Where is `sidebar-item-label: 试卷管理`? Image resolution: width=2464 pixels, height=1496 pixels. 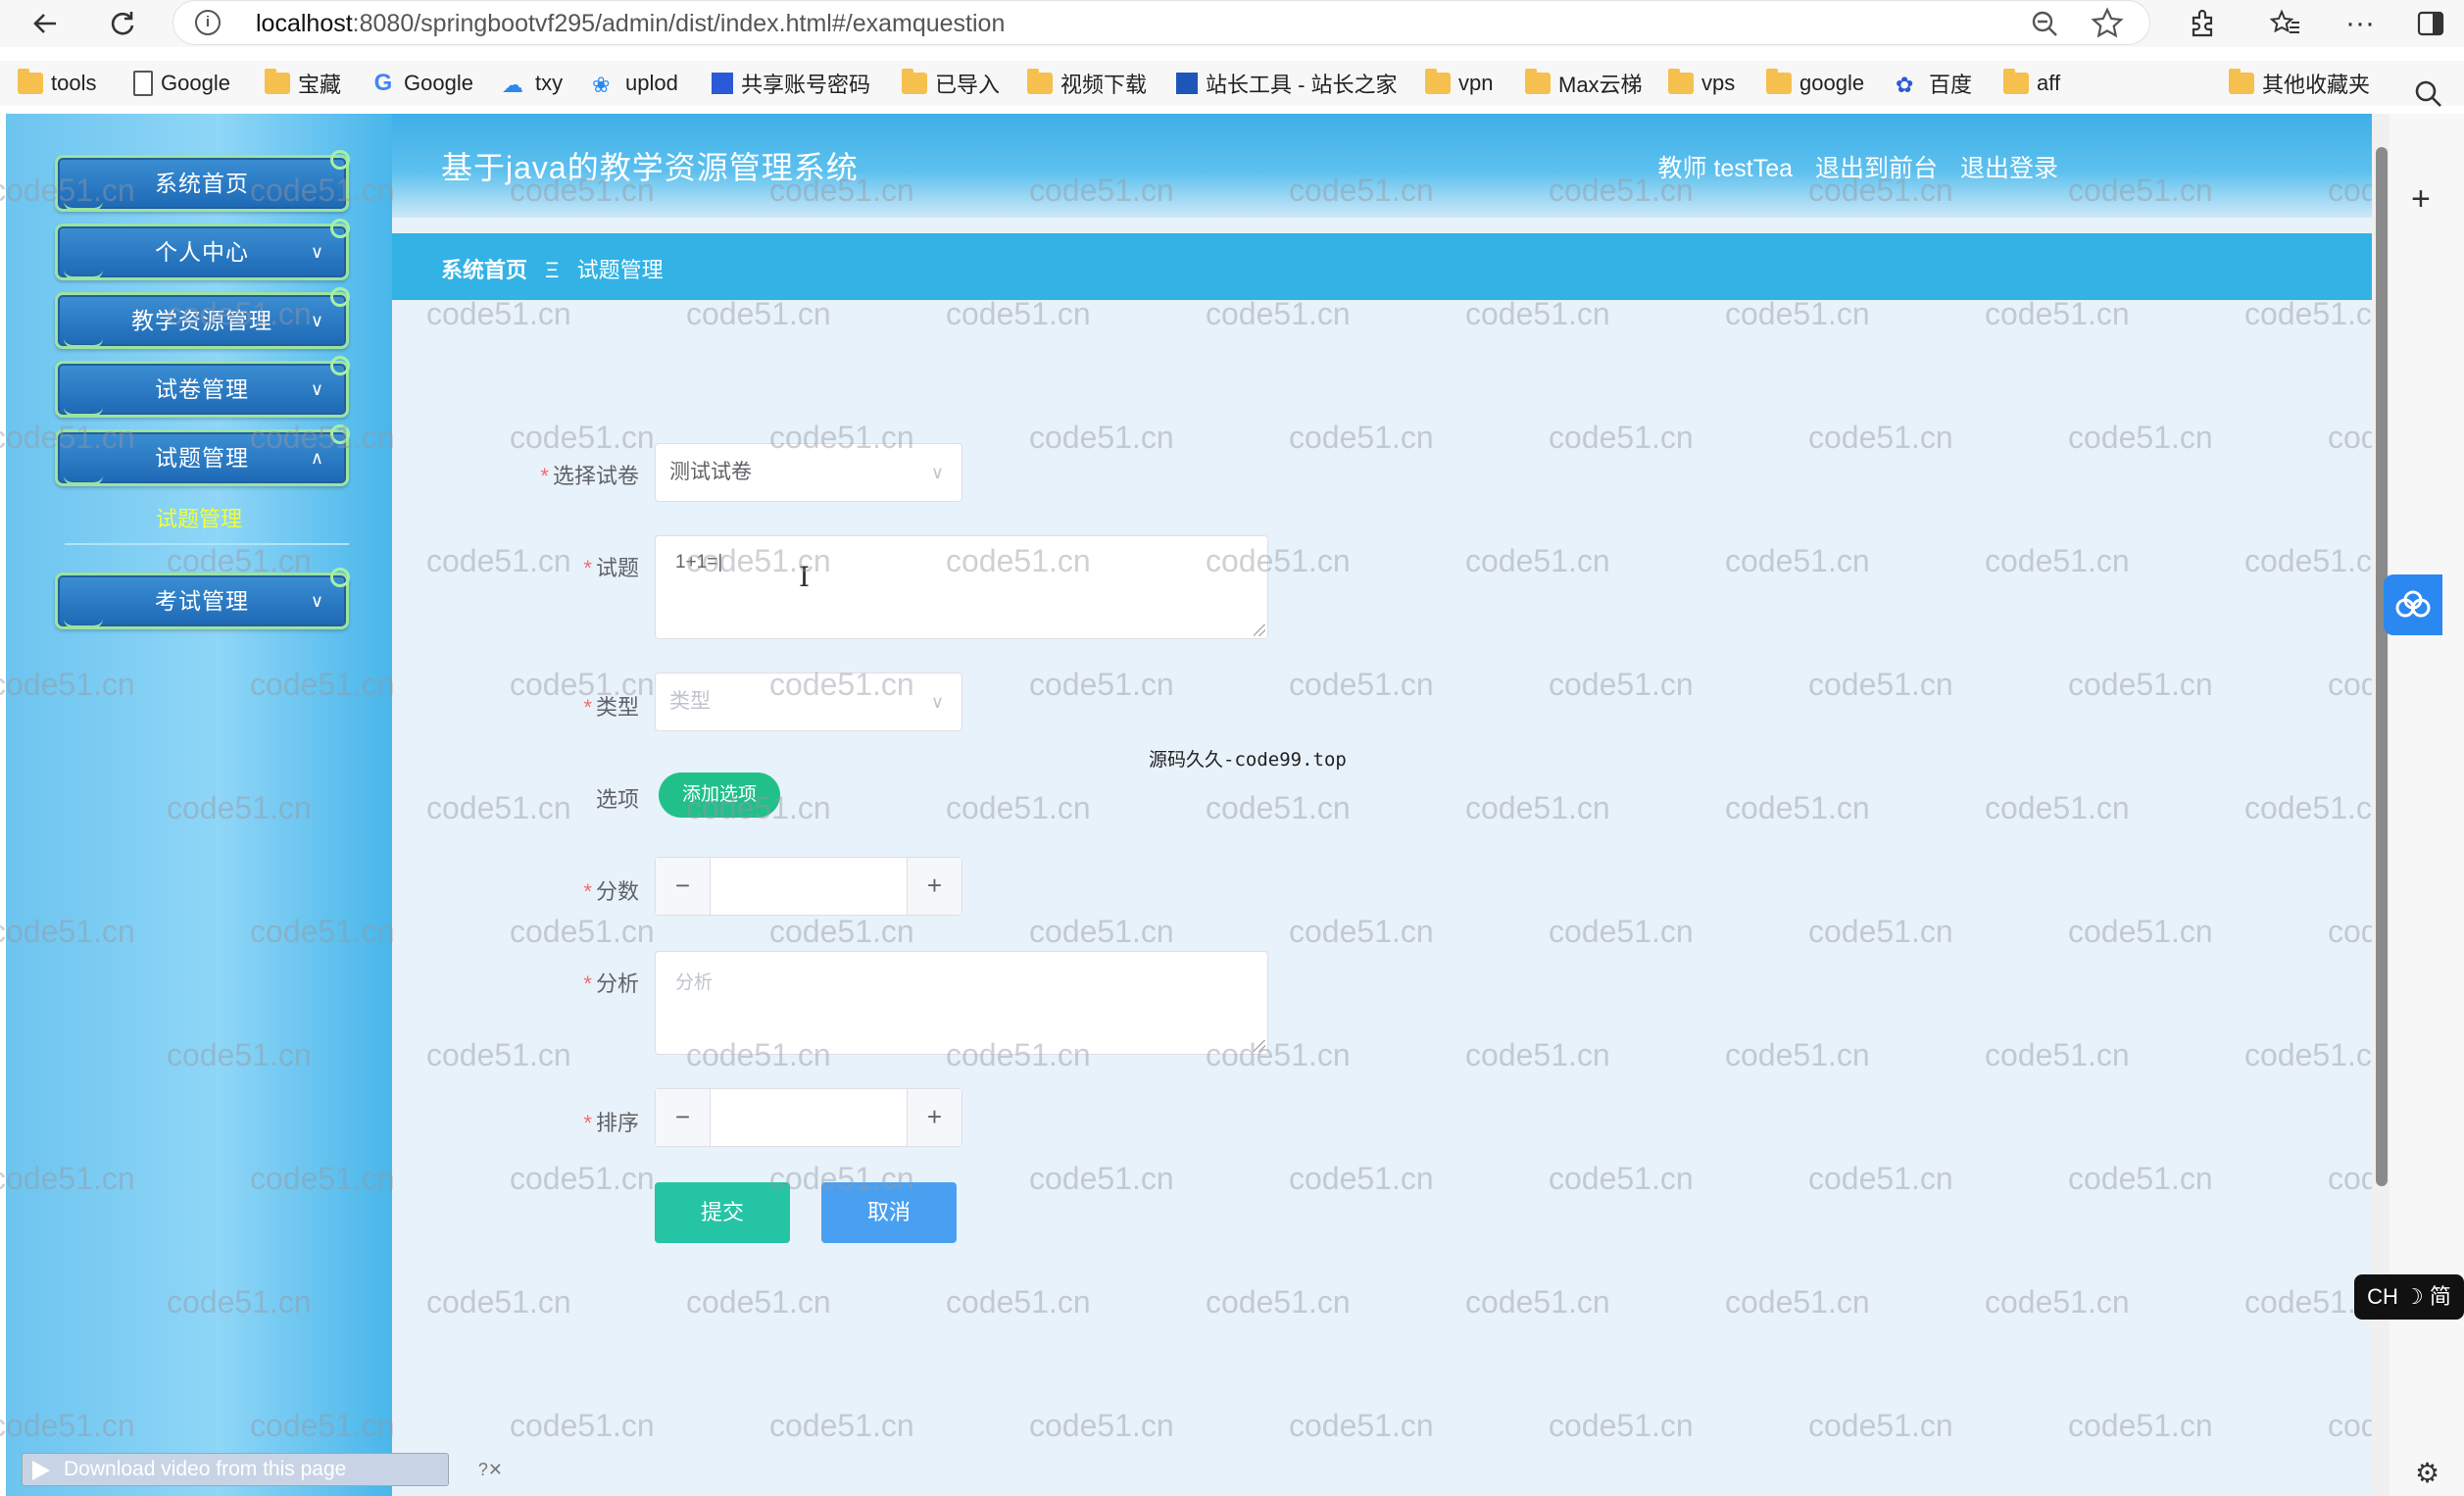 sidebar-item-label: 试卷管理 is located at coordinates (202, 389).